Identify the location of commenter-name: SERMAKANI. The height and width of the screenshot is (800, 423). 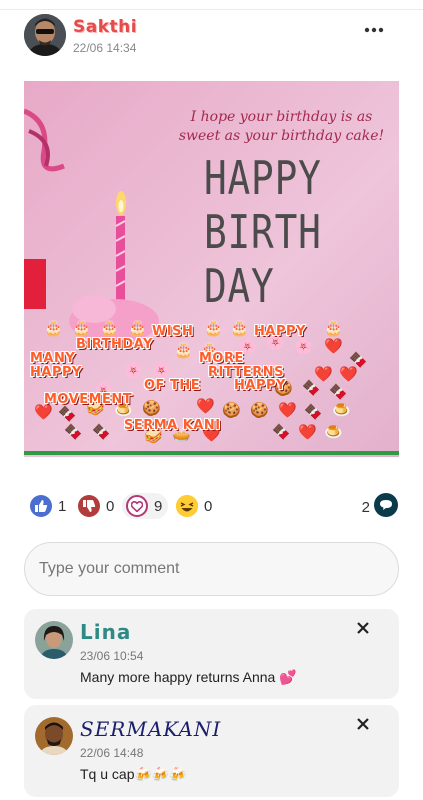
(150, 729).